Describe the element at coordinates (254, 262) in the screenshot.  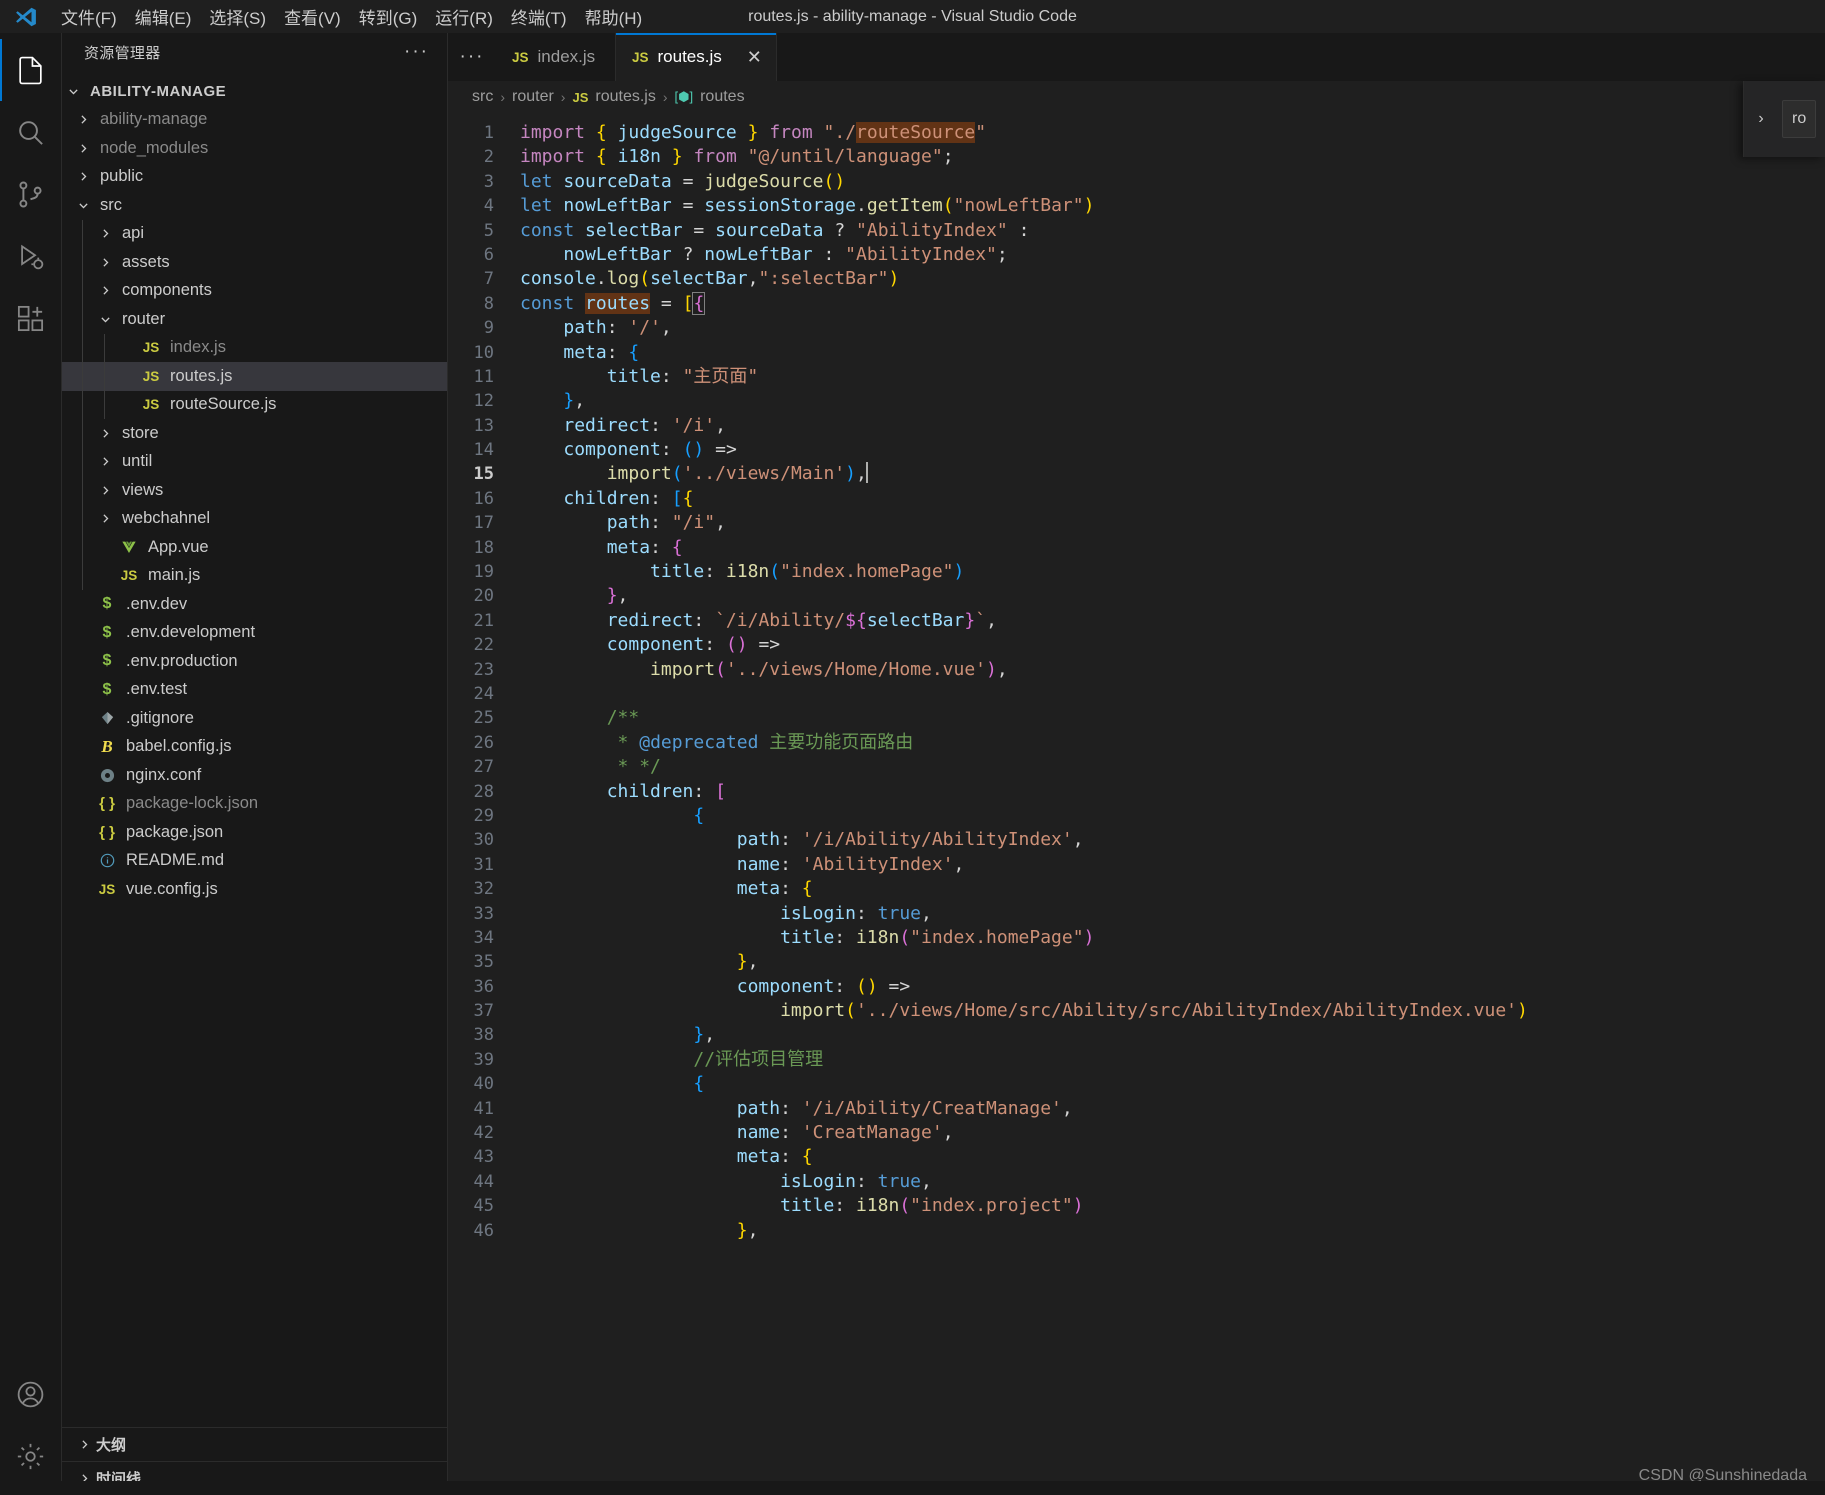
I see `tree-item-assets: assets` at that location.